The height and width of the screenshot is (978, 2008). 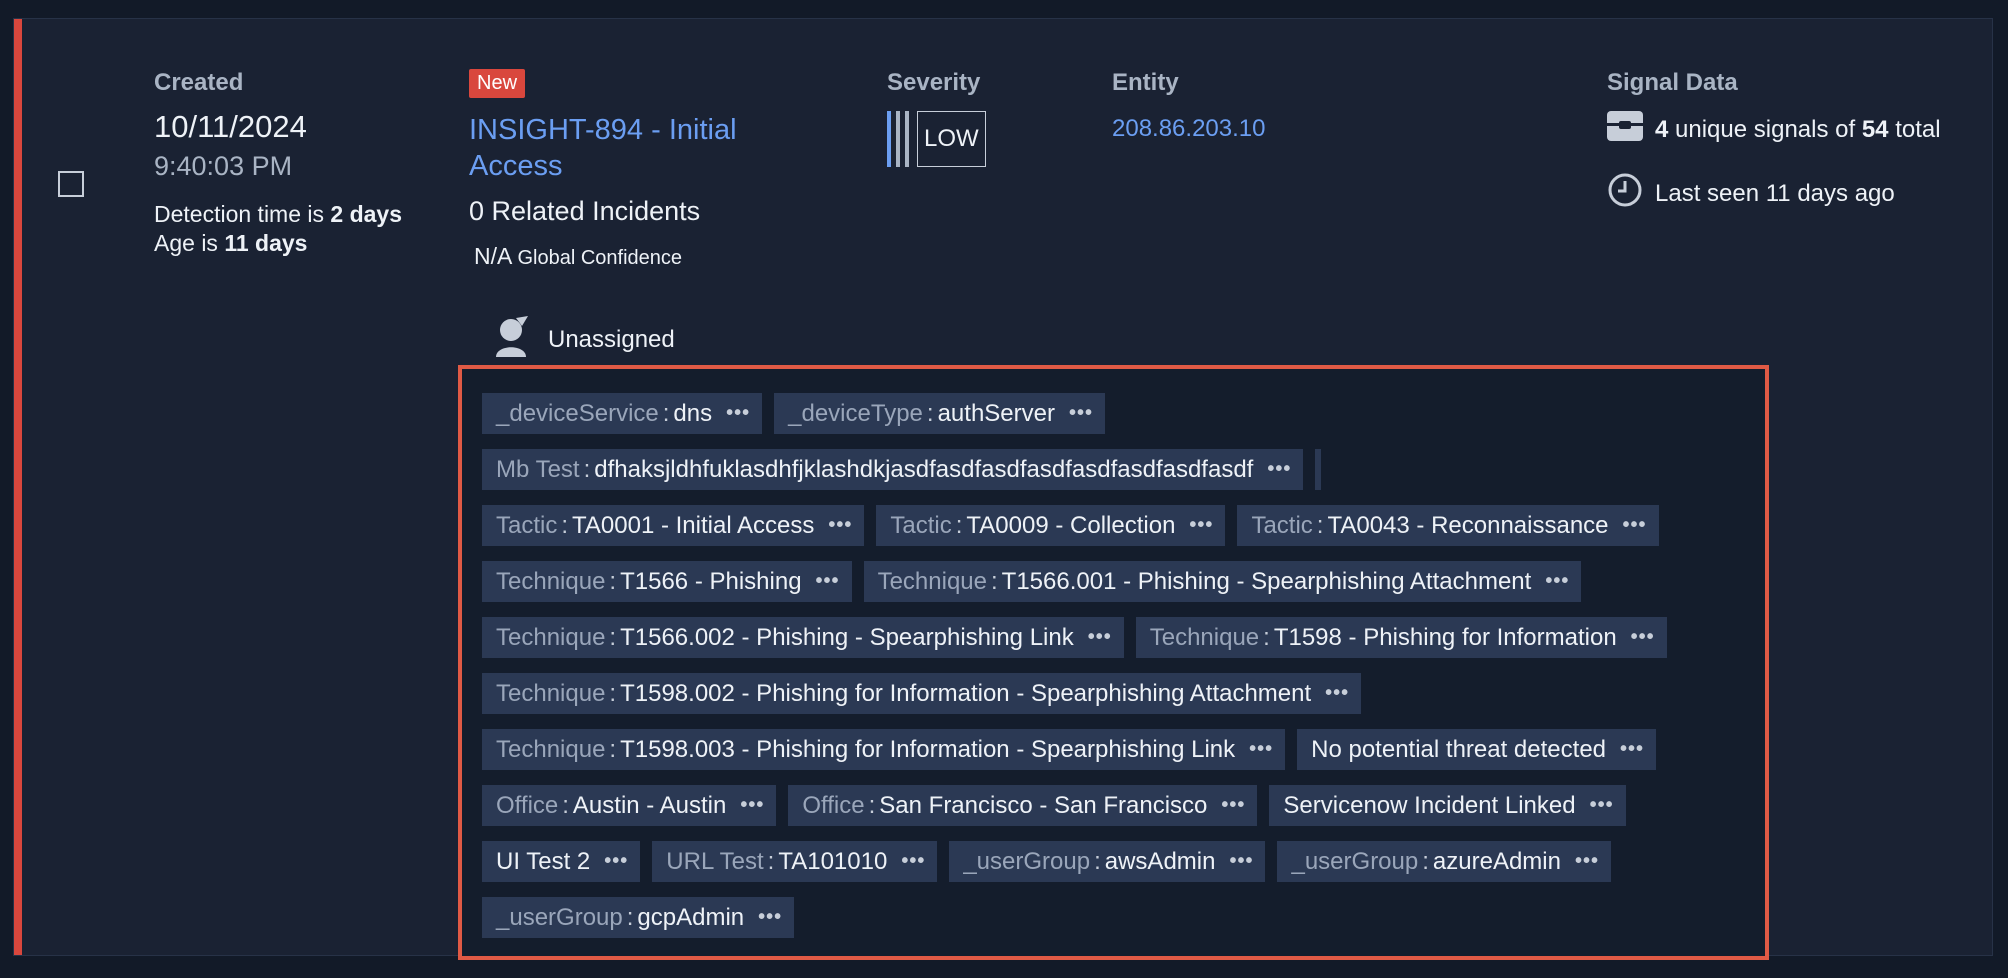 I want to click on tag-chip: URL Test: TA101010 •••, so click(x=795, y=861).